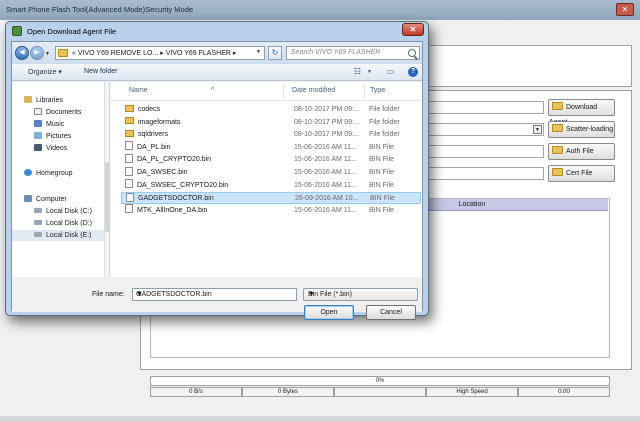 This screenshot has height=422, width=640. What do you see at coordinates (74, 53) in the screenshot?
I see `breadcrumb-overflow: «` at bounding box center [74, 53].